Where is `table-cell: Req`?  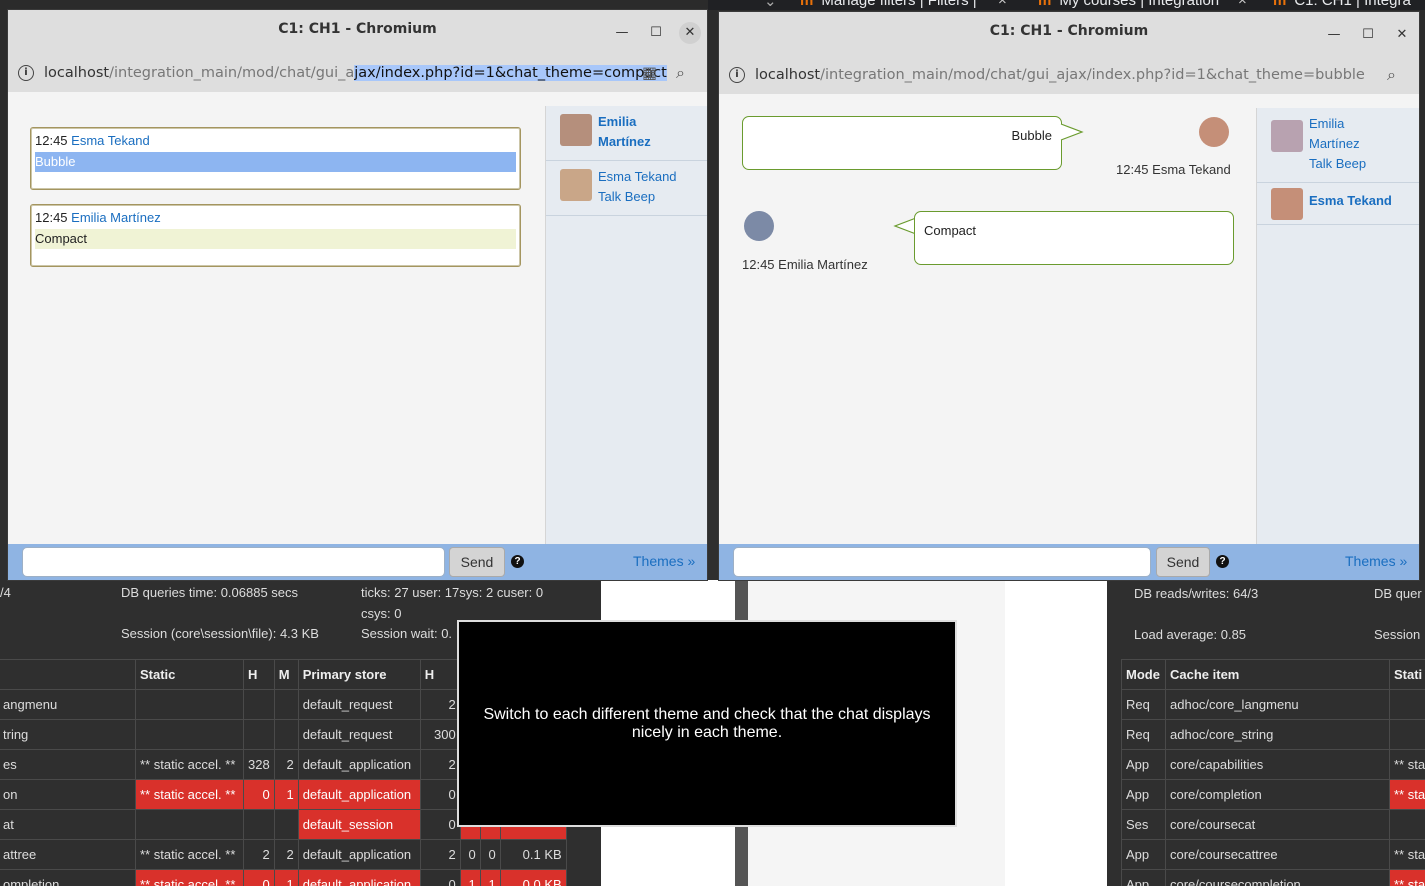 table-cell: Req is located at coordinates (1143, 734).